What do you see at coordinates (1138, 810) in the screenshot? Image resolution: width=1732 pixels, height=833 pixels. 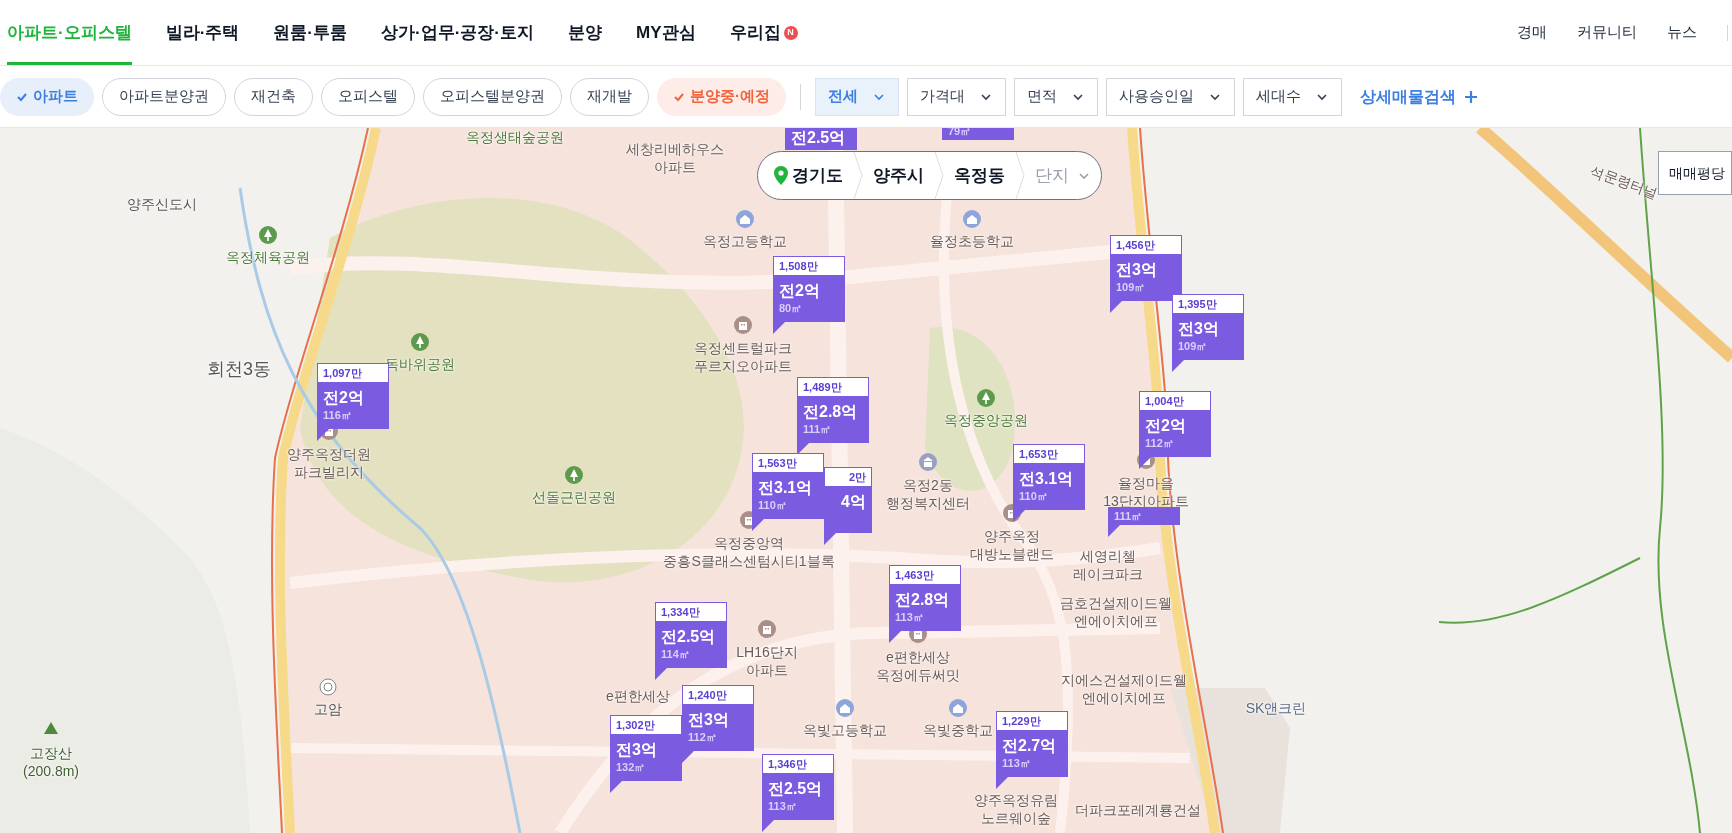 I see `place-label: 더파크포레계룡건설` at bounding box center [1138, 810].